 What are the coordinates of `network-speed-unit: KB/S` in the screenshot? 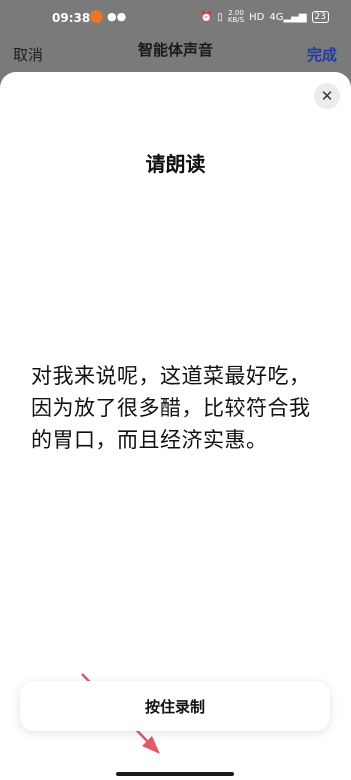 It's located at (236, 20).